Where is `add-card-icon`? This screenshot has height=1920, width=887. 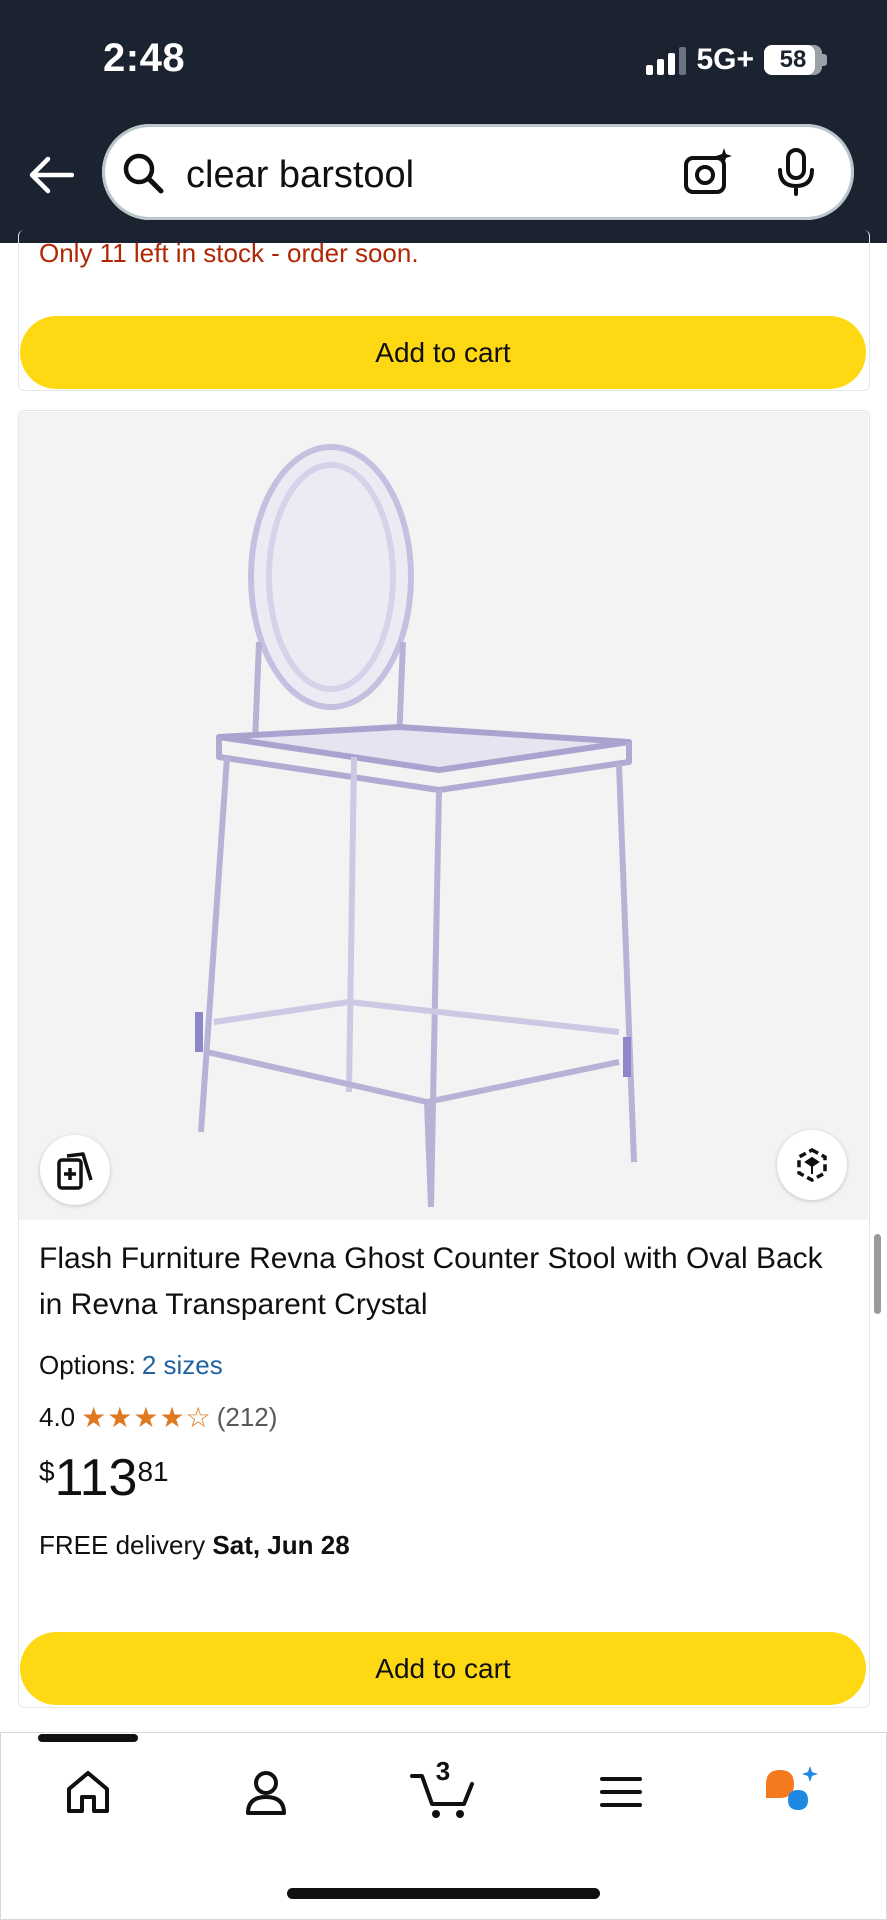 add-card-icon is located at coordinates (75, 1171).